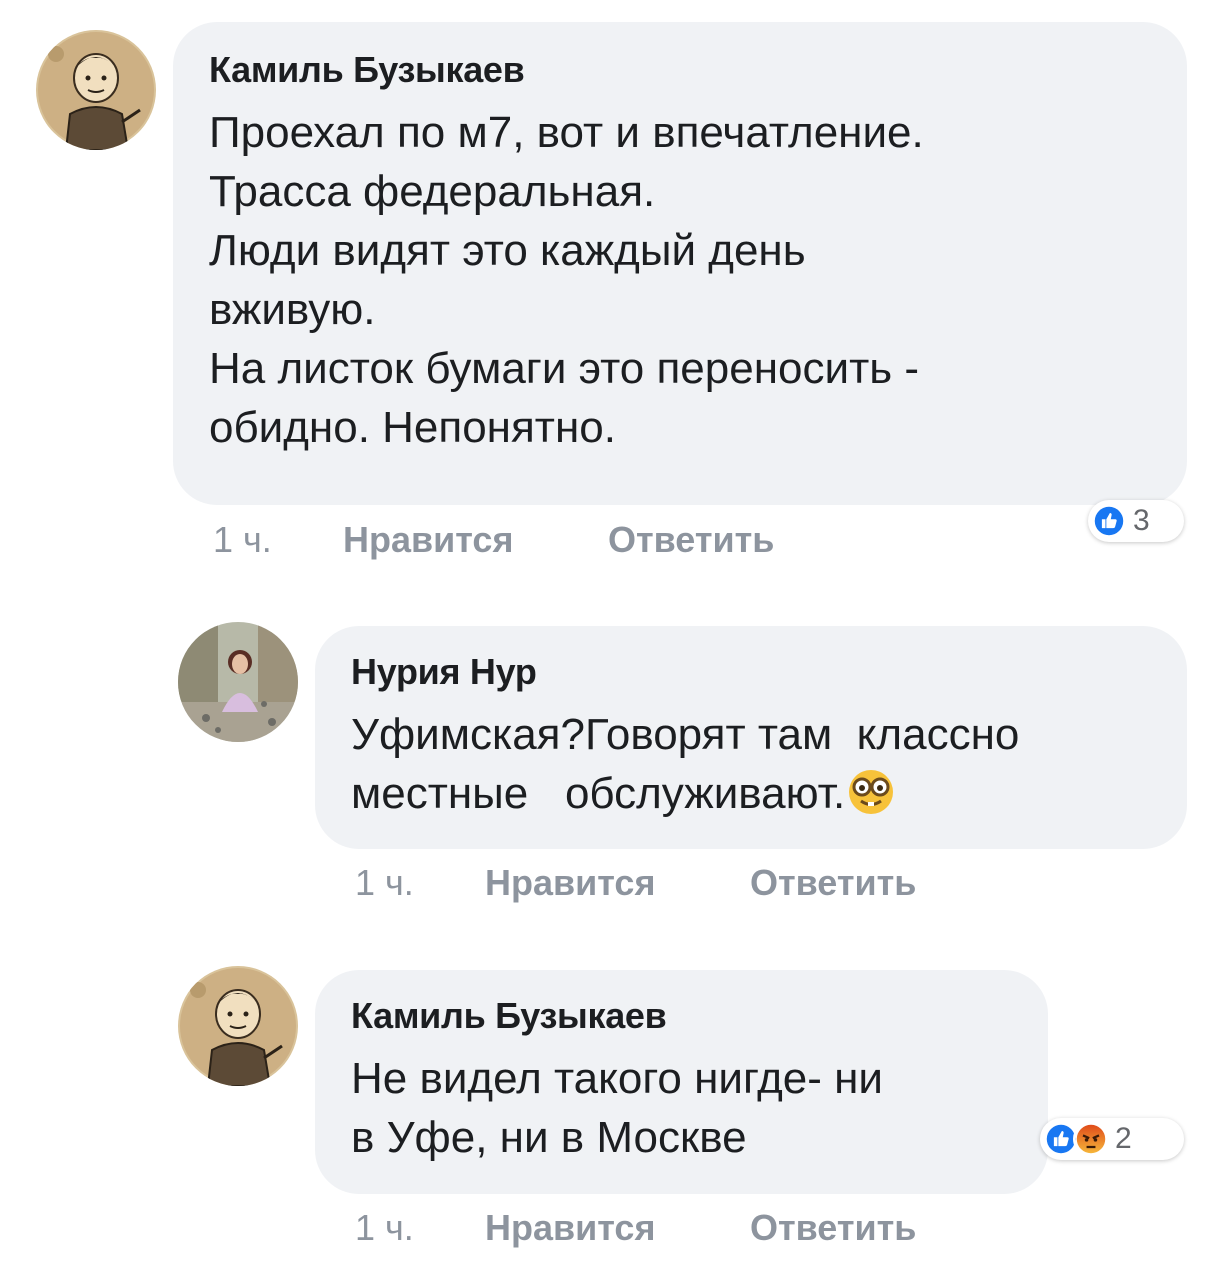 The width and height of the screenshot is (1223, 1280). I want to click on angry-icon, so click(1091, 1139).